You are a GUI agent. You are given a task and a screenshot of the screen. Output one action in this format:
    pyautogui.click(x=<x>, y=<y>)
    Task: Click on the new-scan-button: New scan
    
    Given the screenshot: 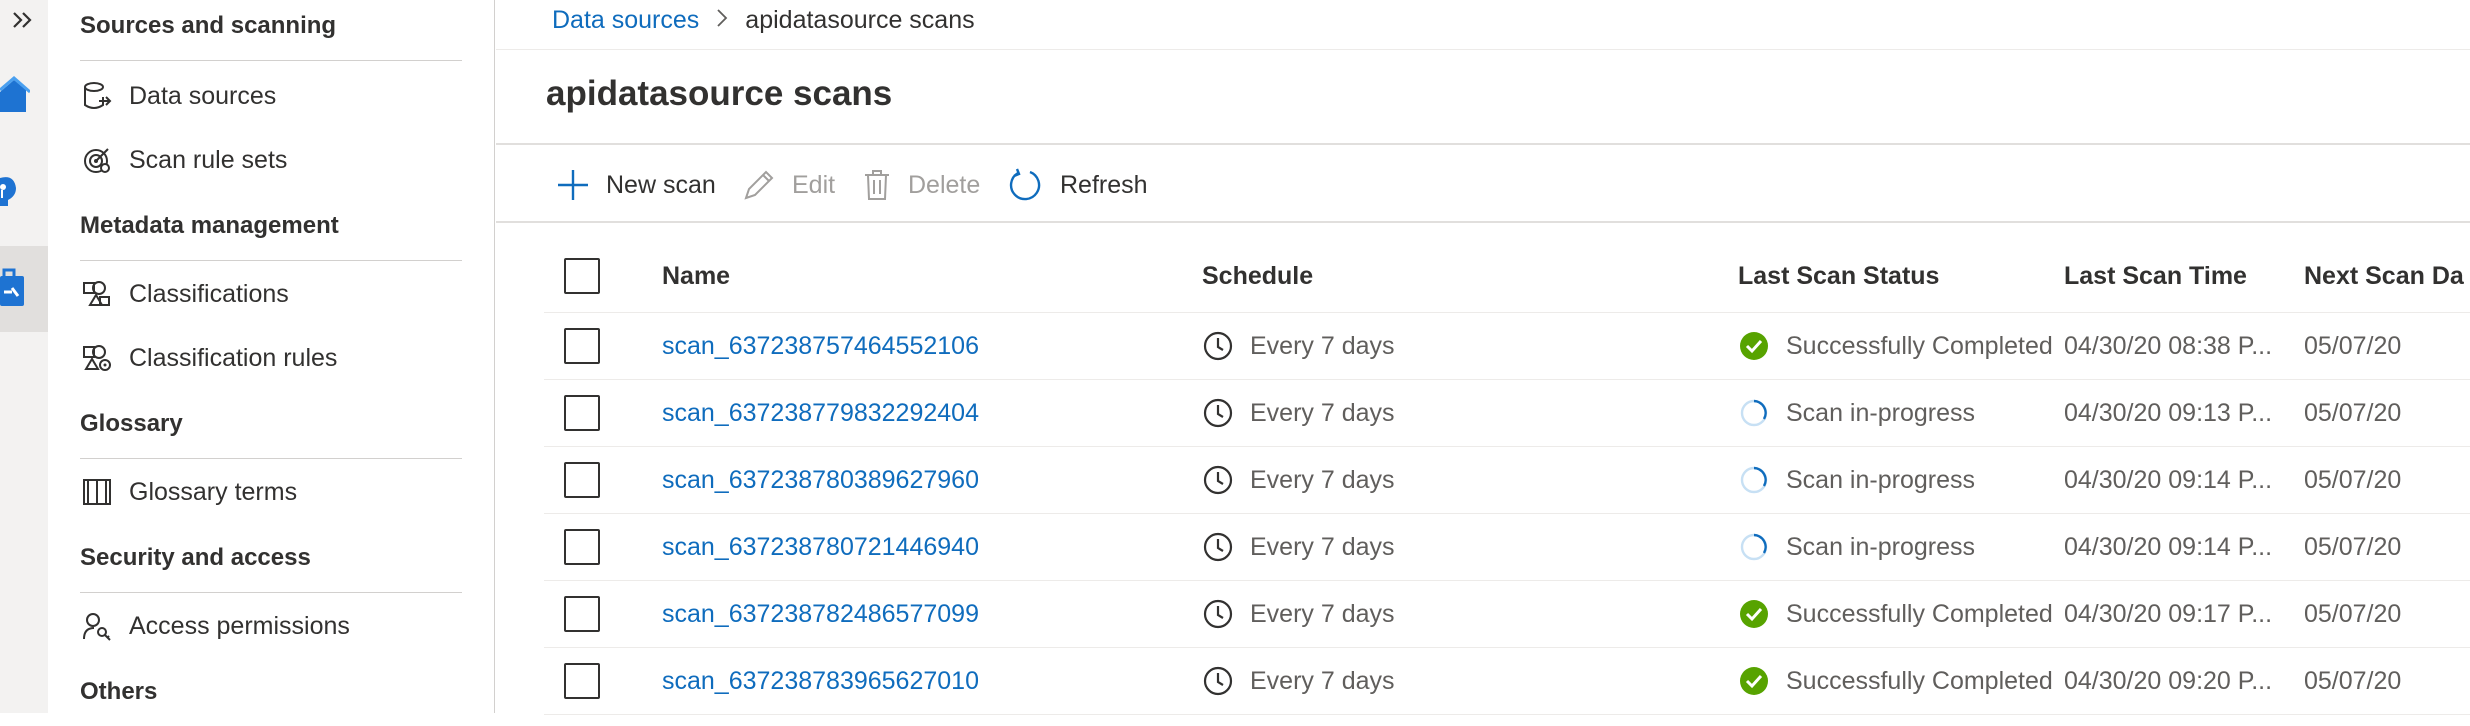 What is the action you would take?
    pyautogui.click(x=636, y=185)
    